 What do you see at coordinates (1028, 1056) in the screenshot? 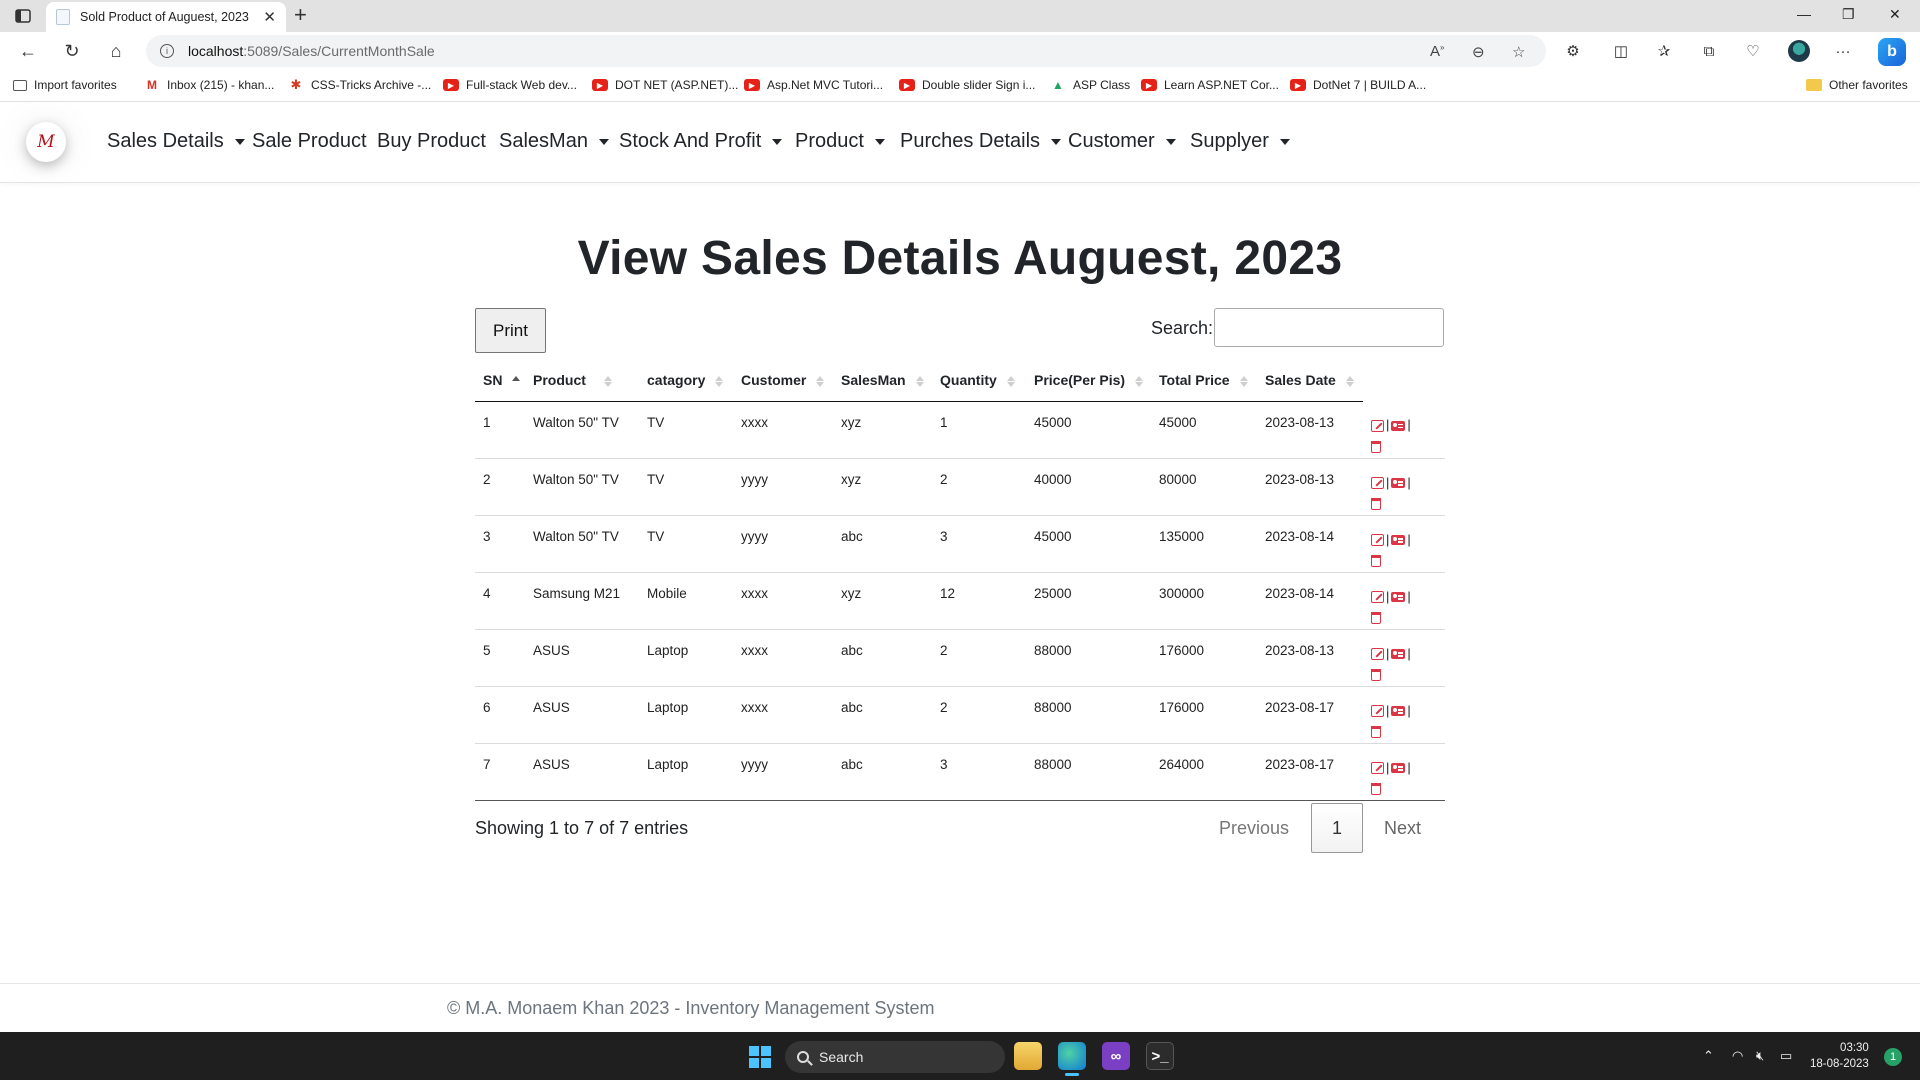
I see `file-explorer-icon` at bounding box center [1028, 1056].